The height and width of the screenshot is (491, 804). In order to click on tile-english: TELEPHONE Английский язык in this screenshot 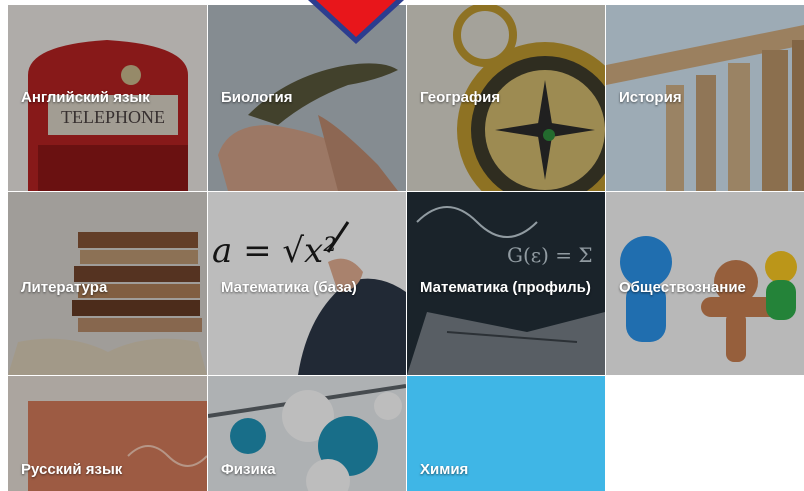, I will do `click(107, 98)`.